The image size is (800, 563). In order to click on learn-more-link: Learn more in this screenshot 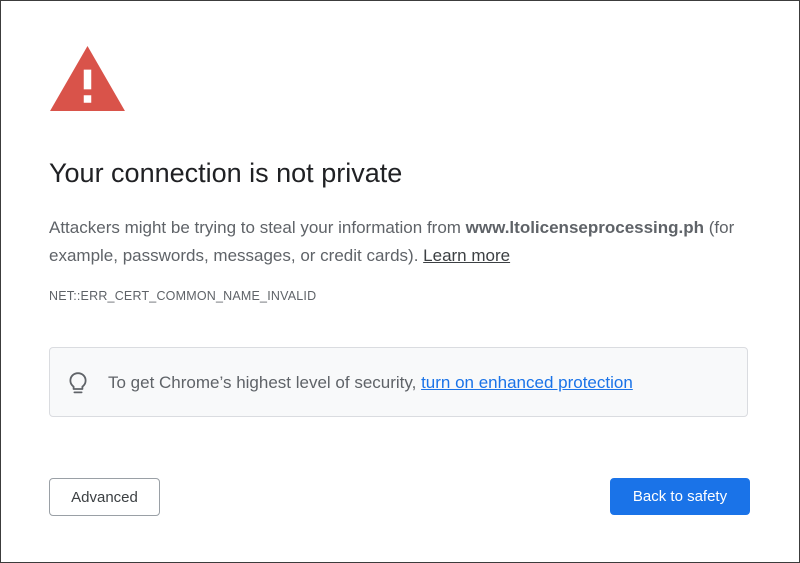, I will do `click(466, 255)`.